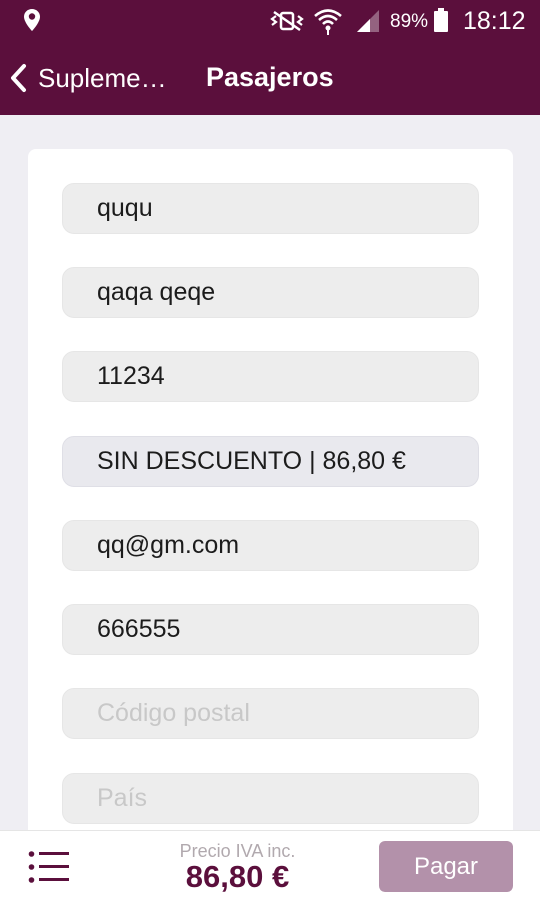 The width and height of the screenshot is (540, 901). Describe the element at coordinates (368, 21) in the screenshot. I see `signal-icon` at that location.